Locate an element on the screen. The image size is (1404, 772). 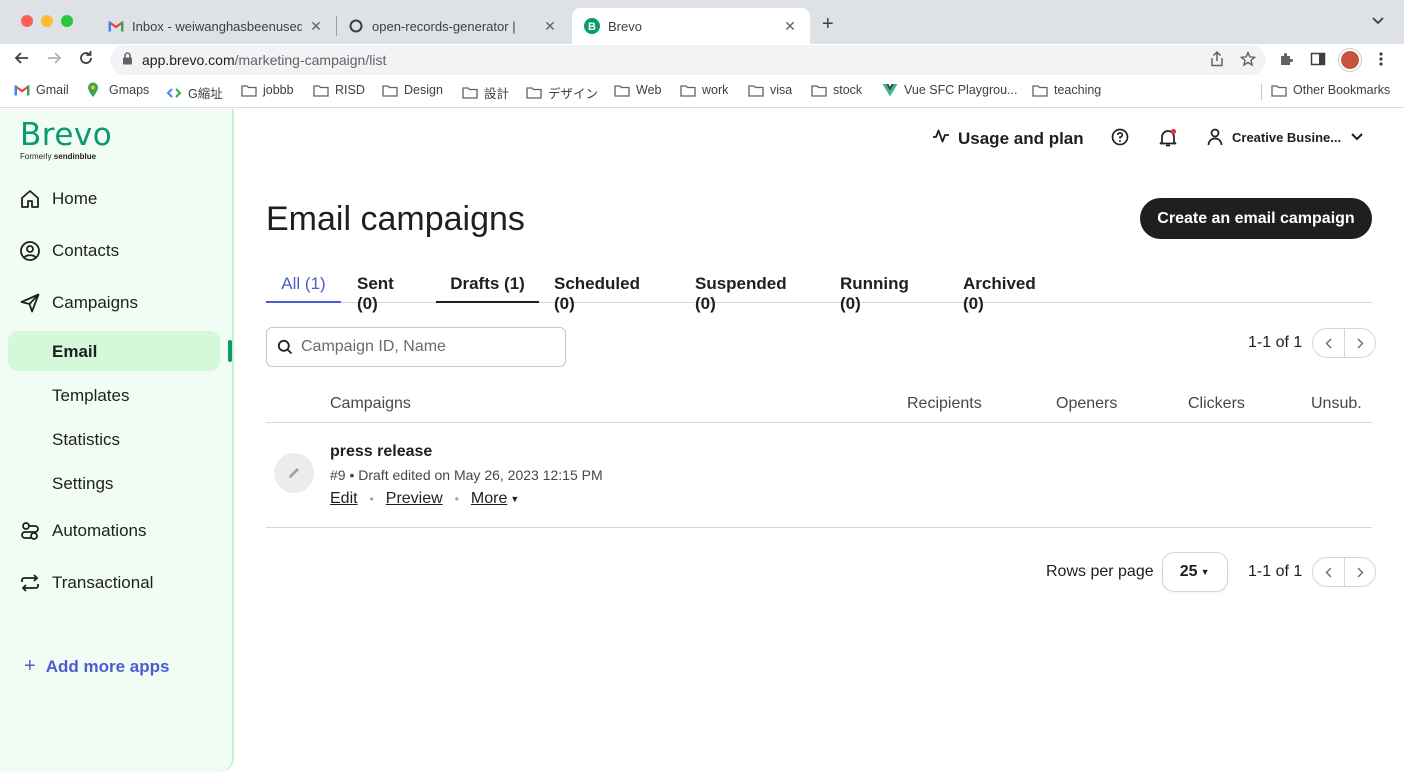
bookmark-folder-jobbb: jobbb is located at coordinates (267, 90).